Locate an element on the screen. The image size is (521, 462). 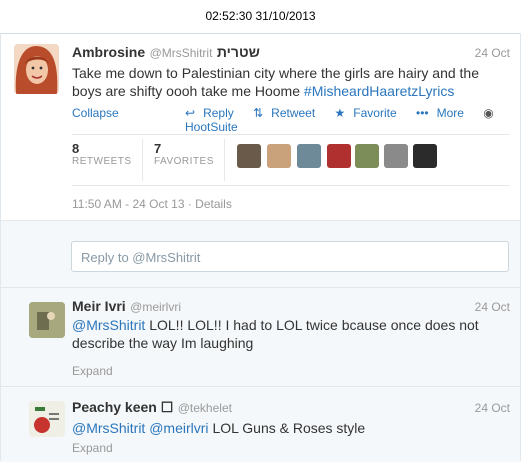
tweet-details: 11:50 AM - 24 Oct 13 · Details is located at coordinates (152, 204).